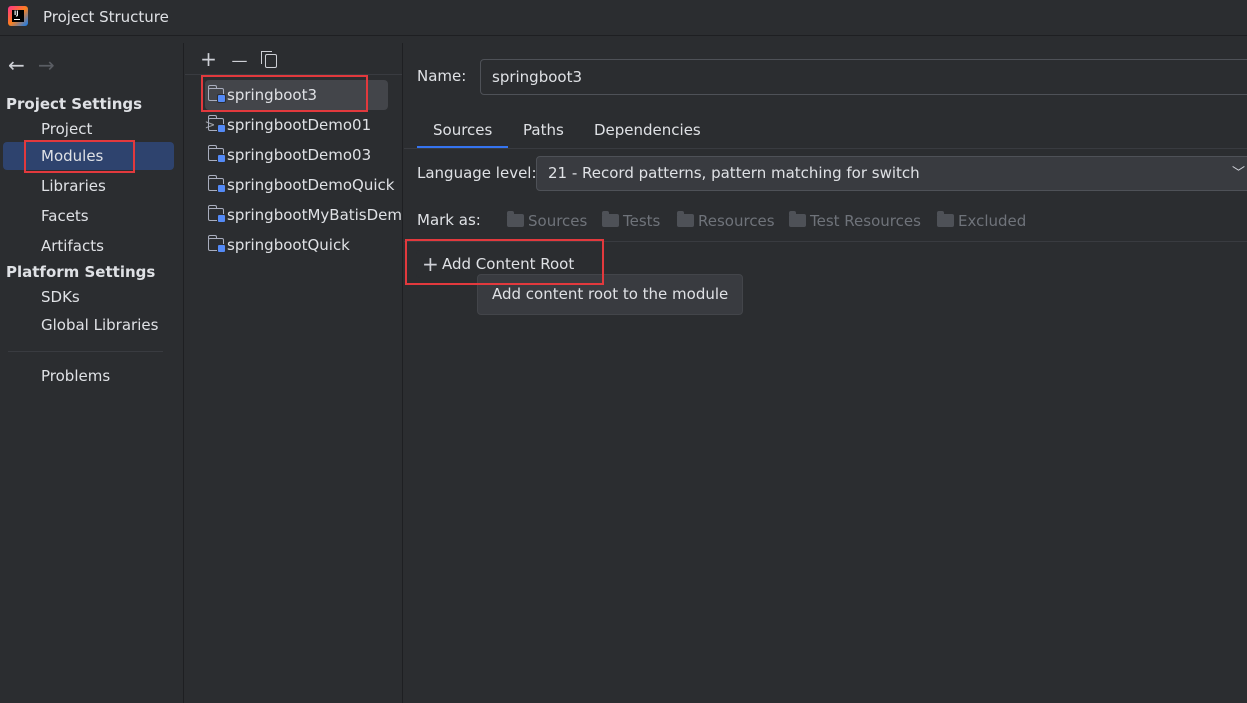  What do you see at coordinates (81, 272) in the screenshot?
I see `platform-settings-heading: Platform Settings` at bounding box center [81, 272].